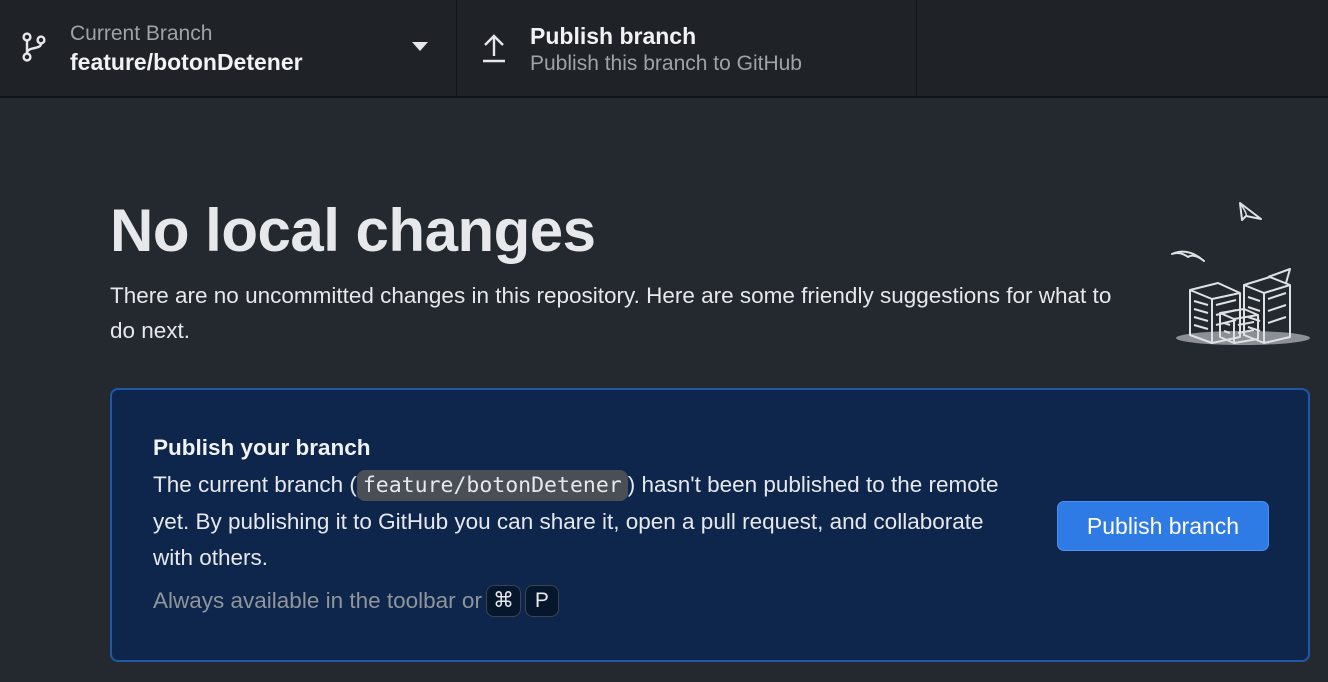 The width and height of the screenshot is (1328, 682). What do you see at coordinates (541, 601) in the screenshot?
I see `p-key: P` at bounding box center [541, 601].